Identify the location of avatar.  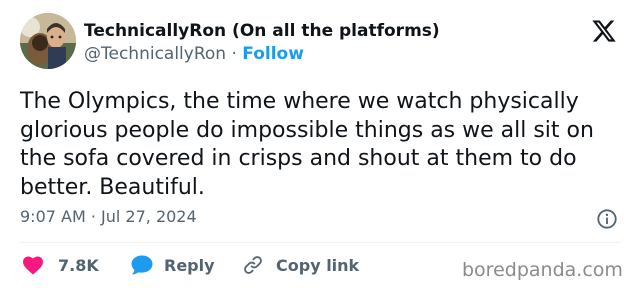
(48, 41).